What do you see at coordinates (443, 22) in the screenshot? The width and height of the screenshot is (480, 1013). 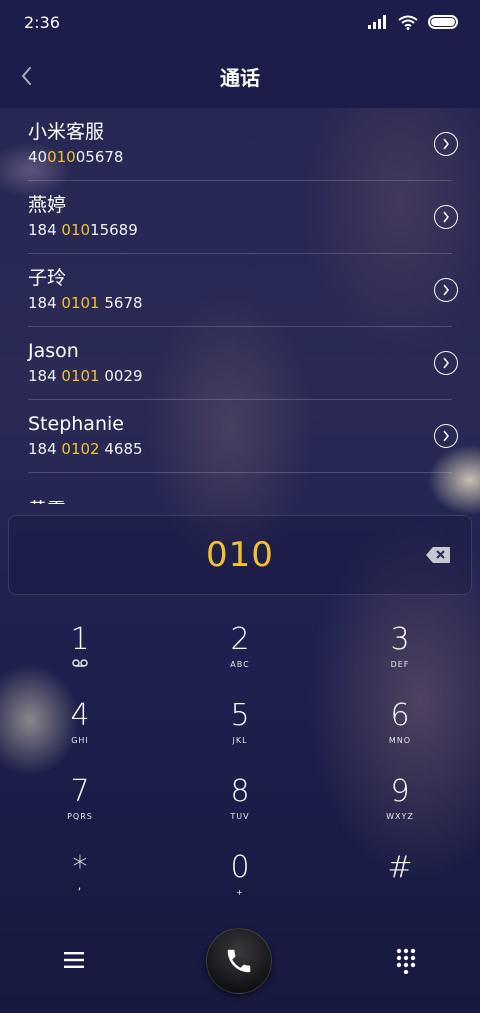 I see `battery-icon` at bounding box center [443, 22].